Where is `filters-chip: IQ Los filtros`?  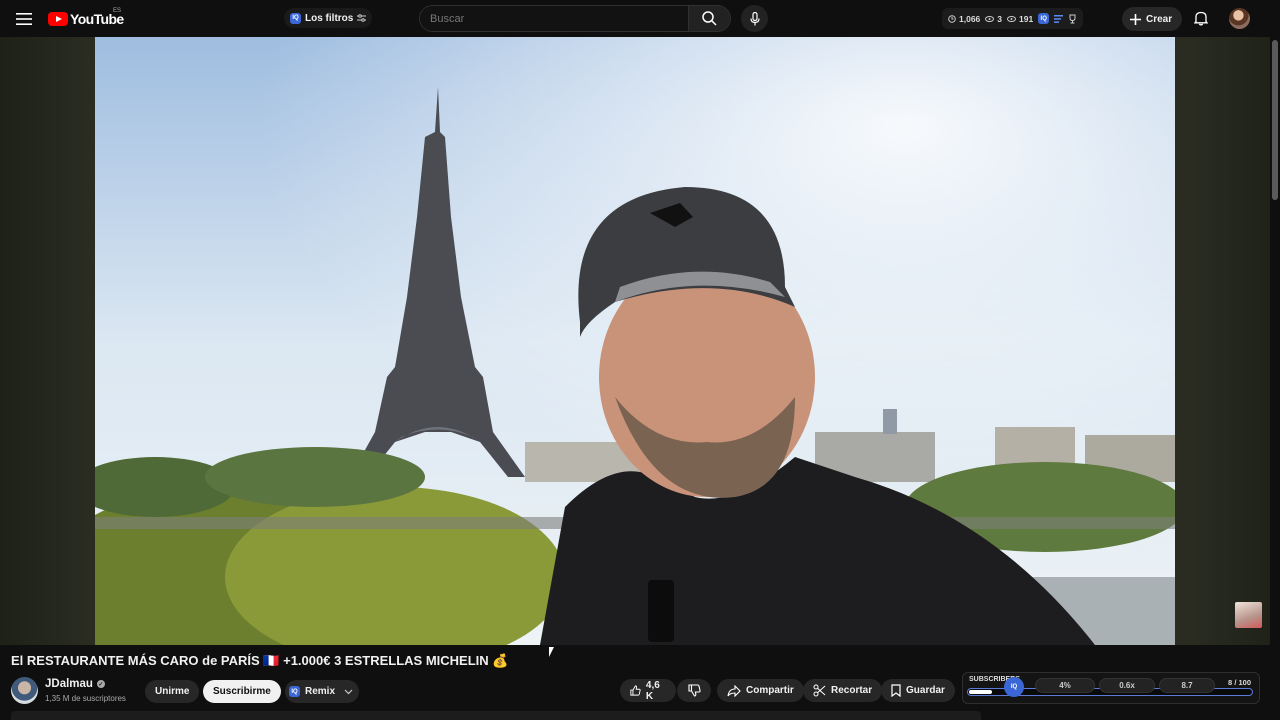 filters-chip: IQ Los filtros is located at coordinates (328, 18).